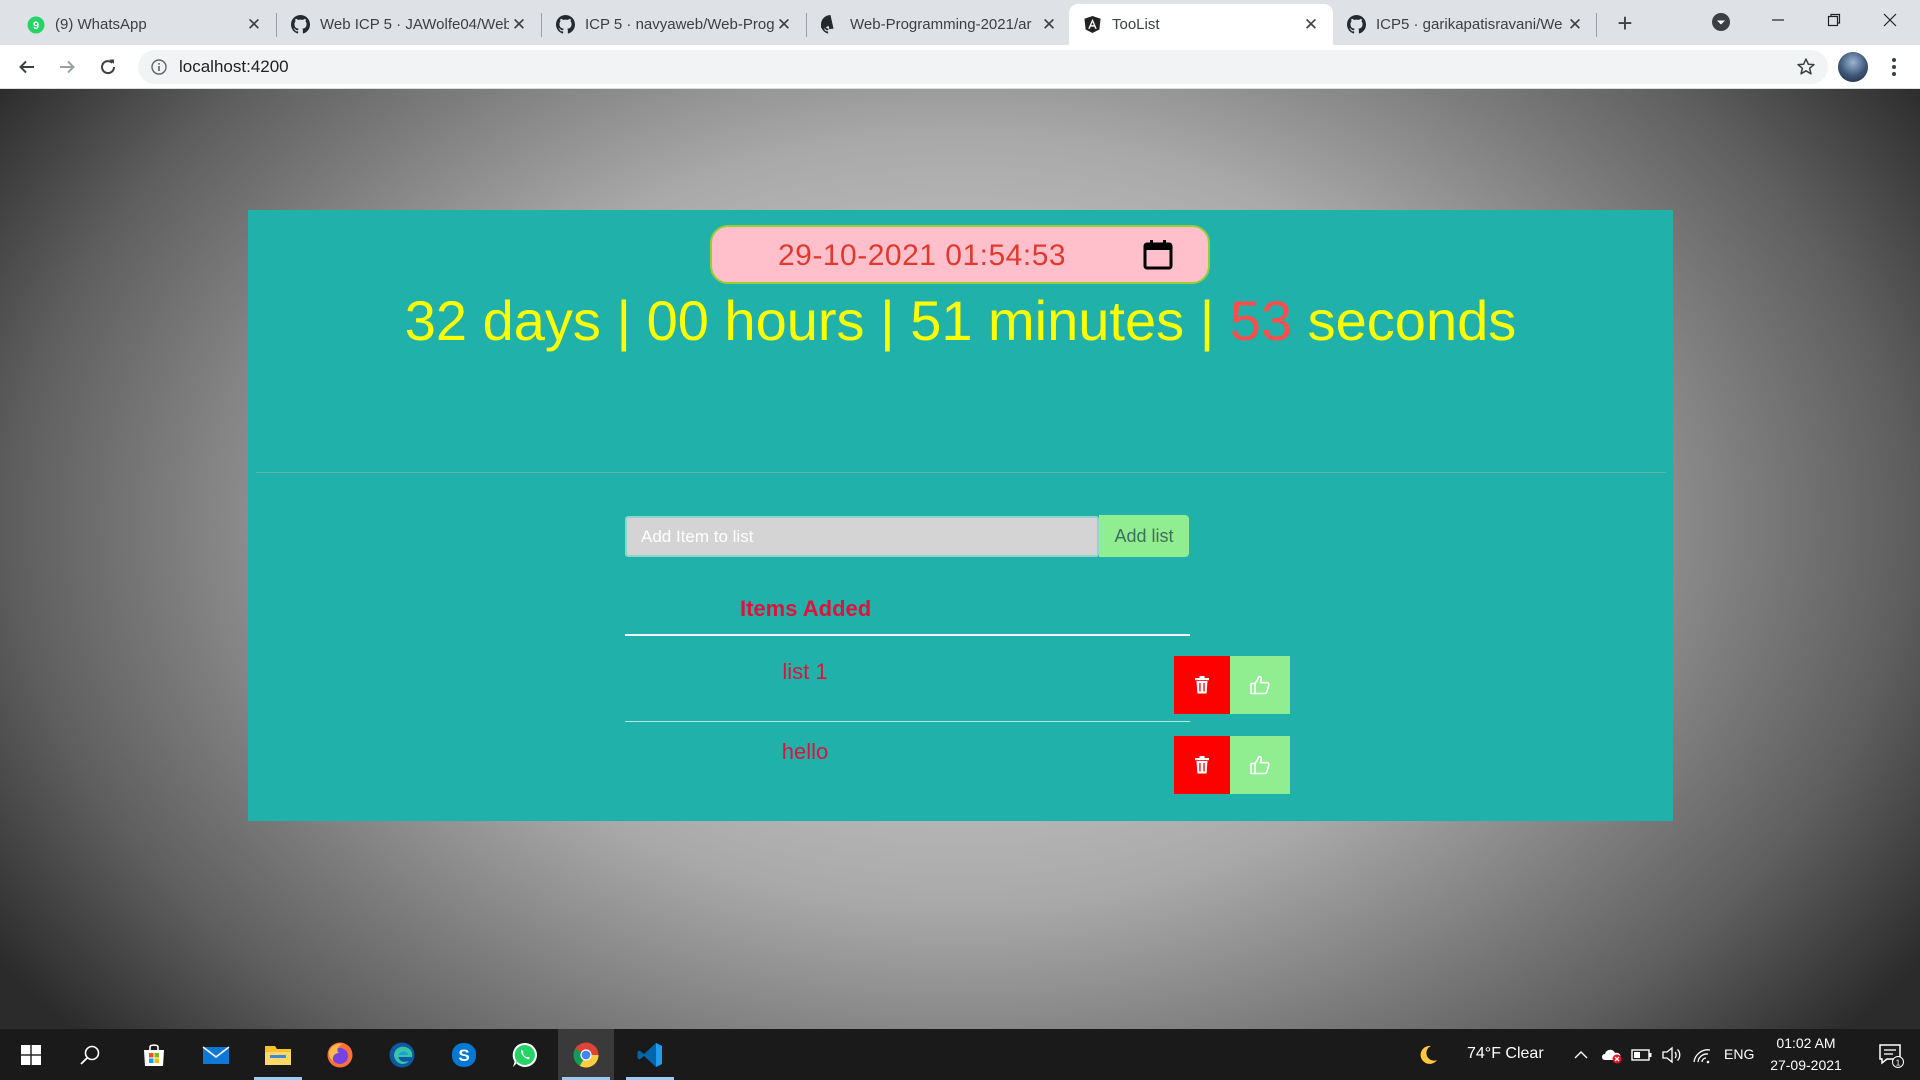 The width and height of the screenshot is (1920, 1080). I want to click on tab-separator, so click(1596, 25).